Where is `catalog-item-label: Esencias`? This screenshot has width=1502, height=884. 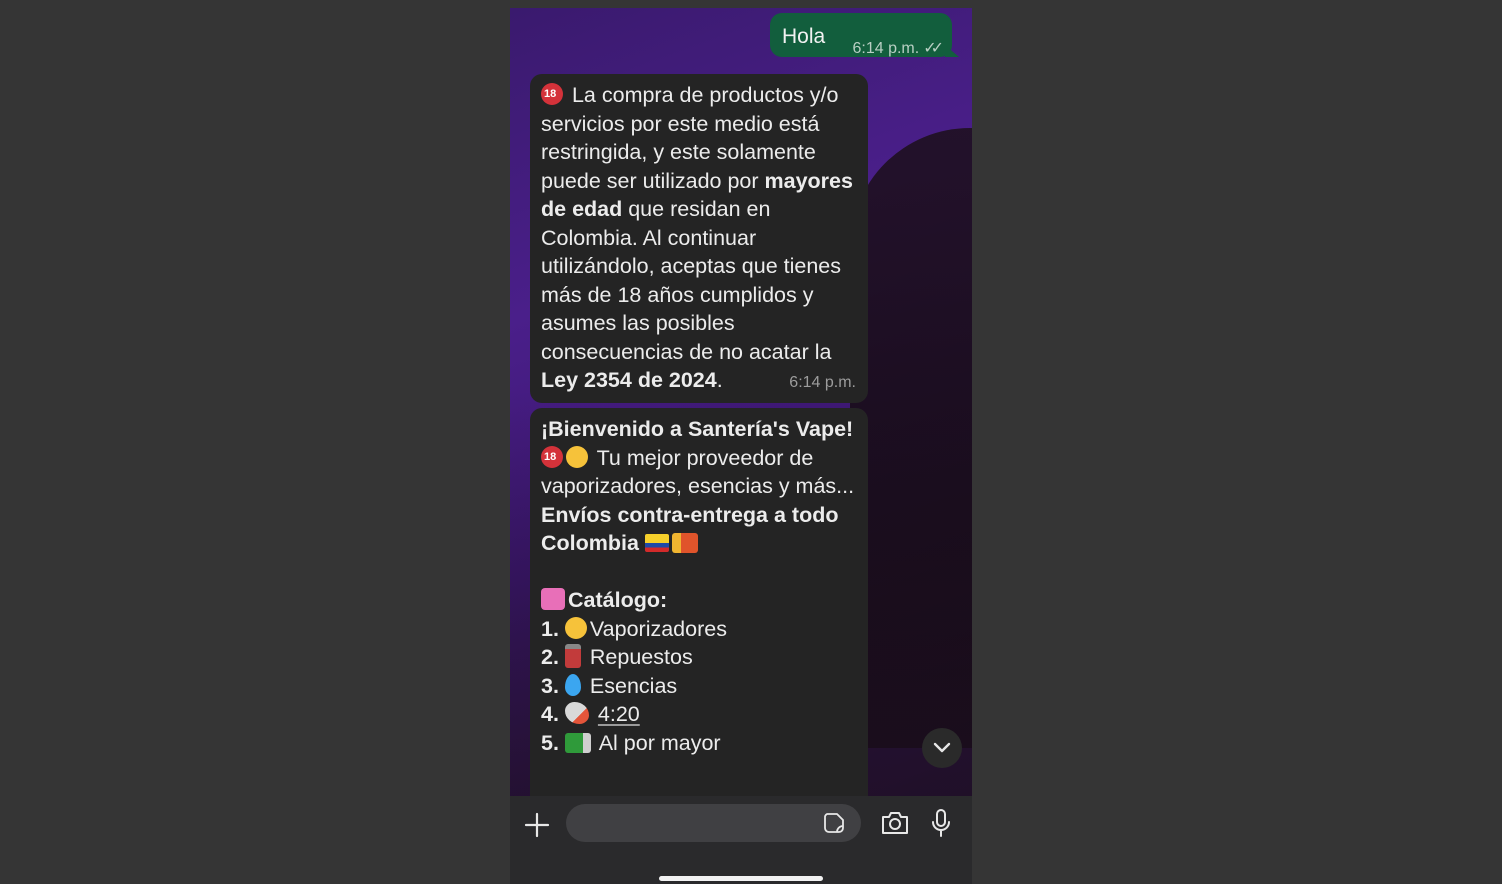 catalog-item-label: Esencias is located at coordinates (633, 685).